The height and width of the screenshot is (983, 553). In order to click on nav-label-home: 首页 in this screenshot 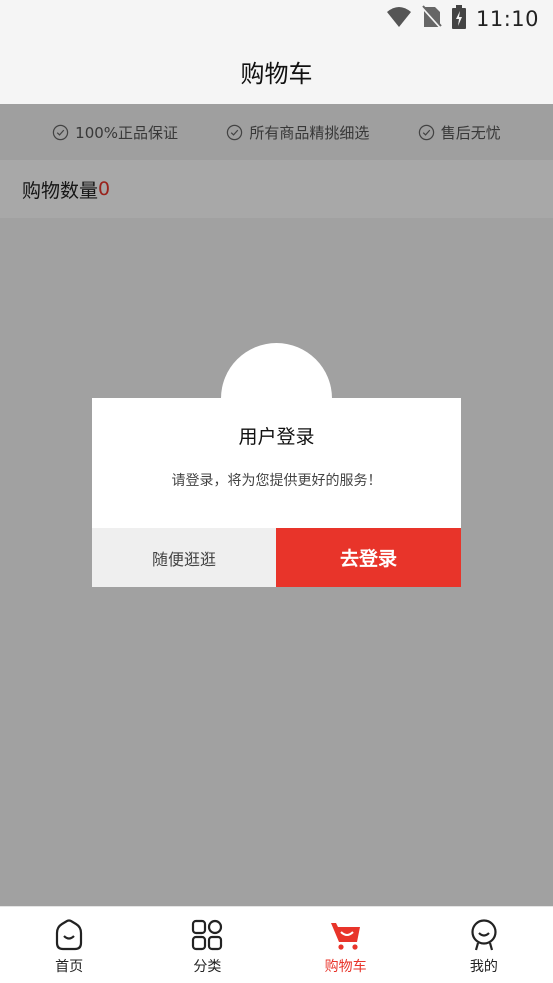, I will do `click(69, 967)`.